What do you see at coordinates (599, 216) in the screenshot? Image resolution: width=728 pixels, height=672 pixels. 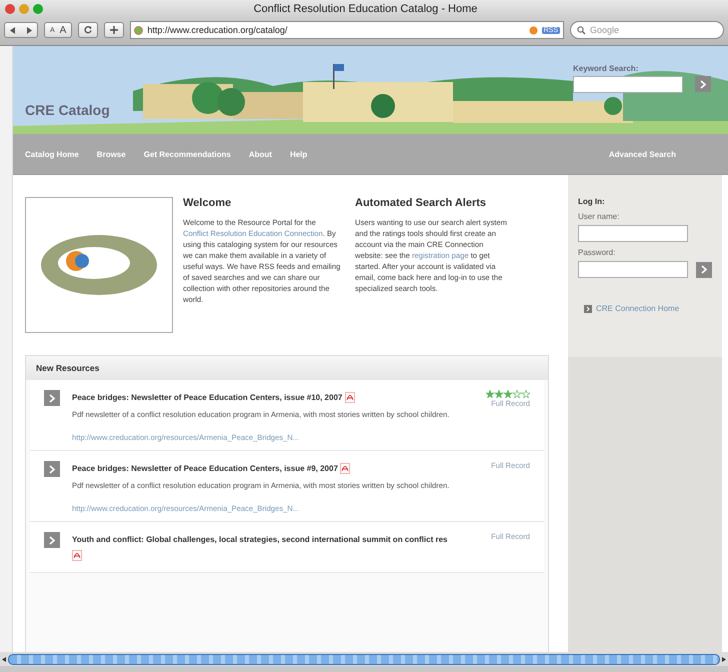 I see `username-label: User name:` at bounding box center [599, 216].